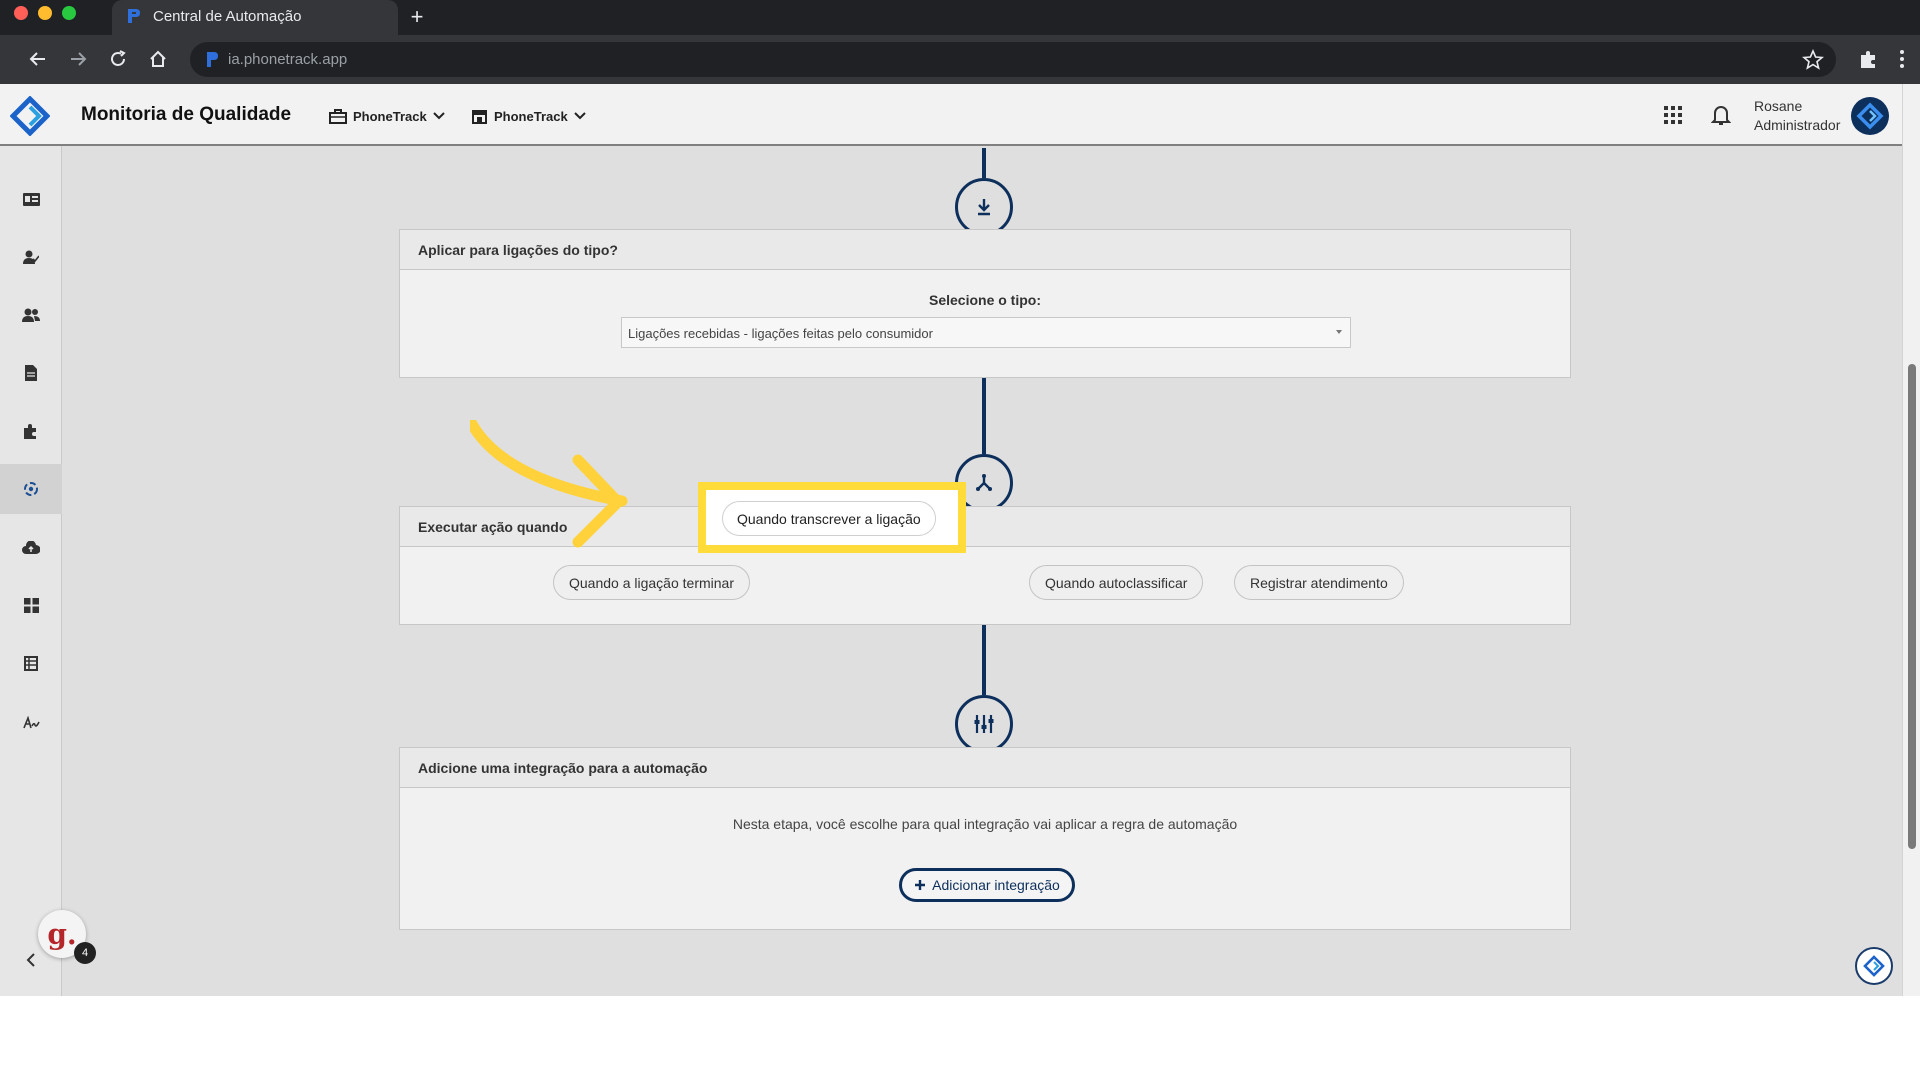 This screenshot has width=1920, height=1080. I want to click on page-title: Monitoria de Qualidade, so click(186, 114).